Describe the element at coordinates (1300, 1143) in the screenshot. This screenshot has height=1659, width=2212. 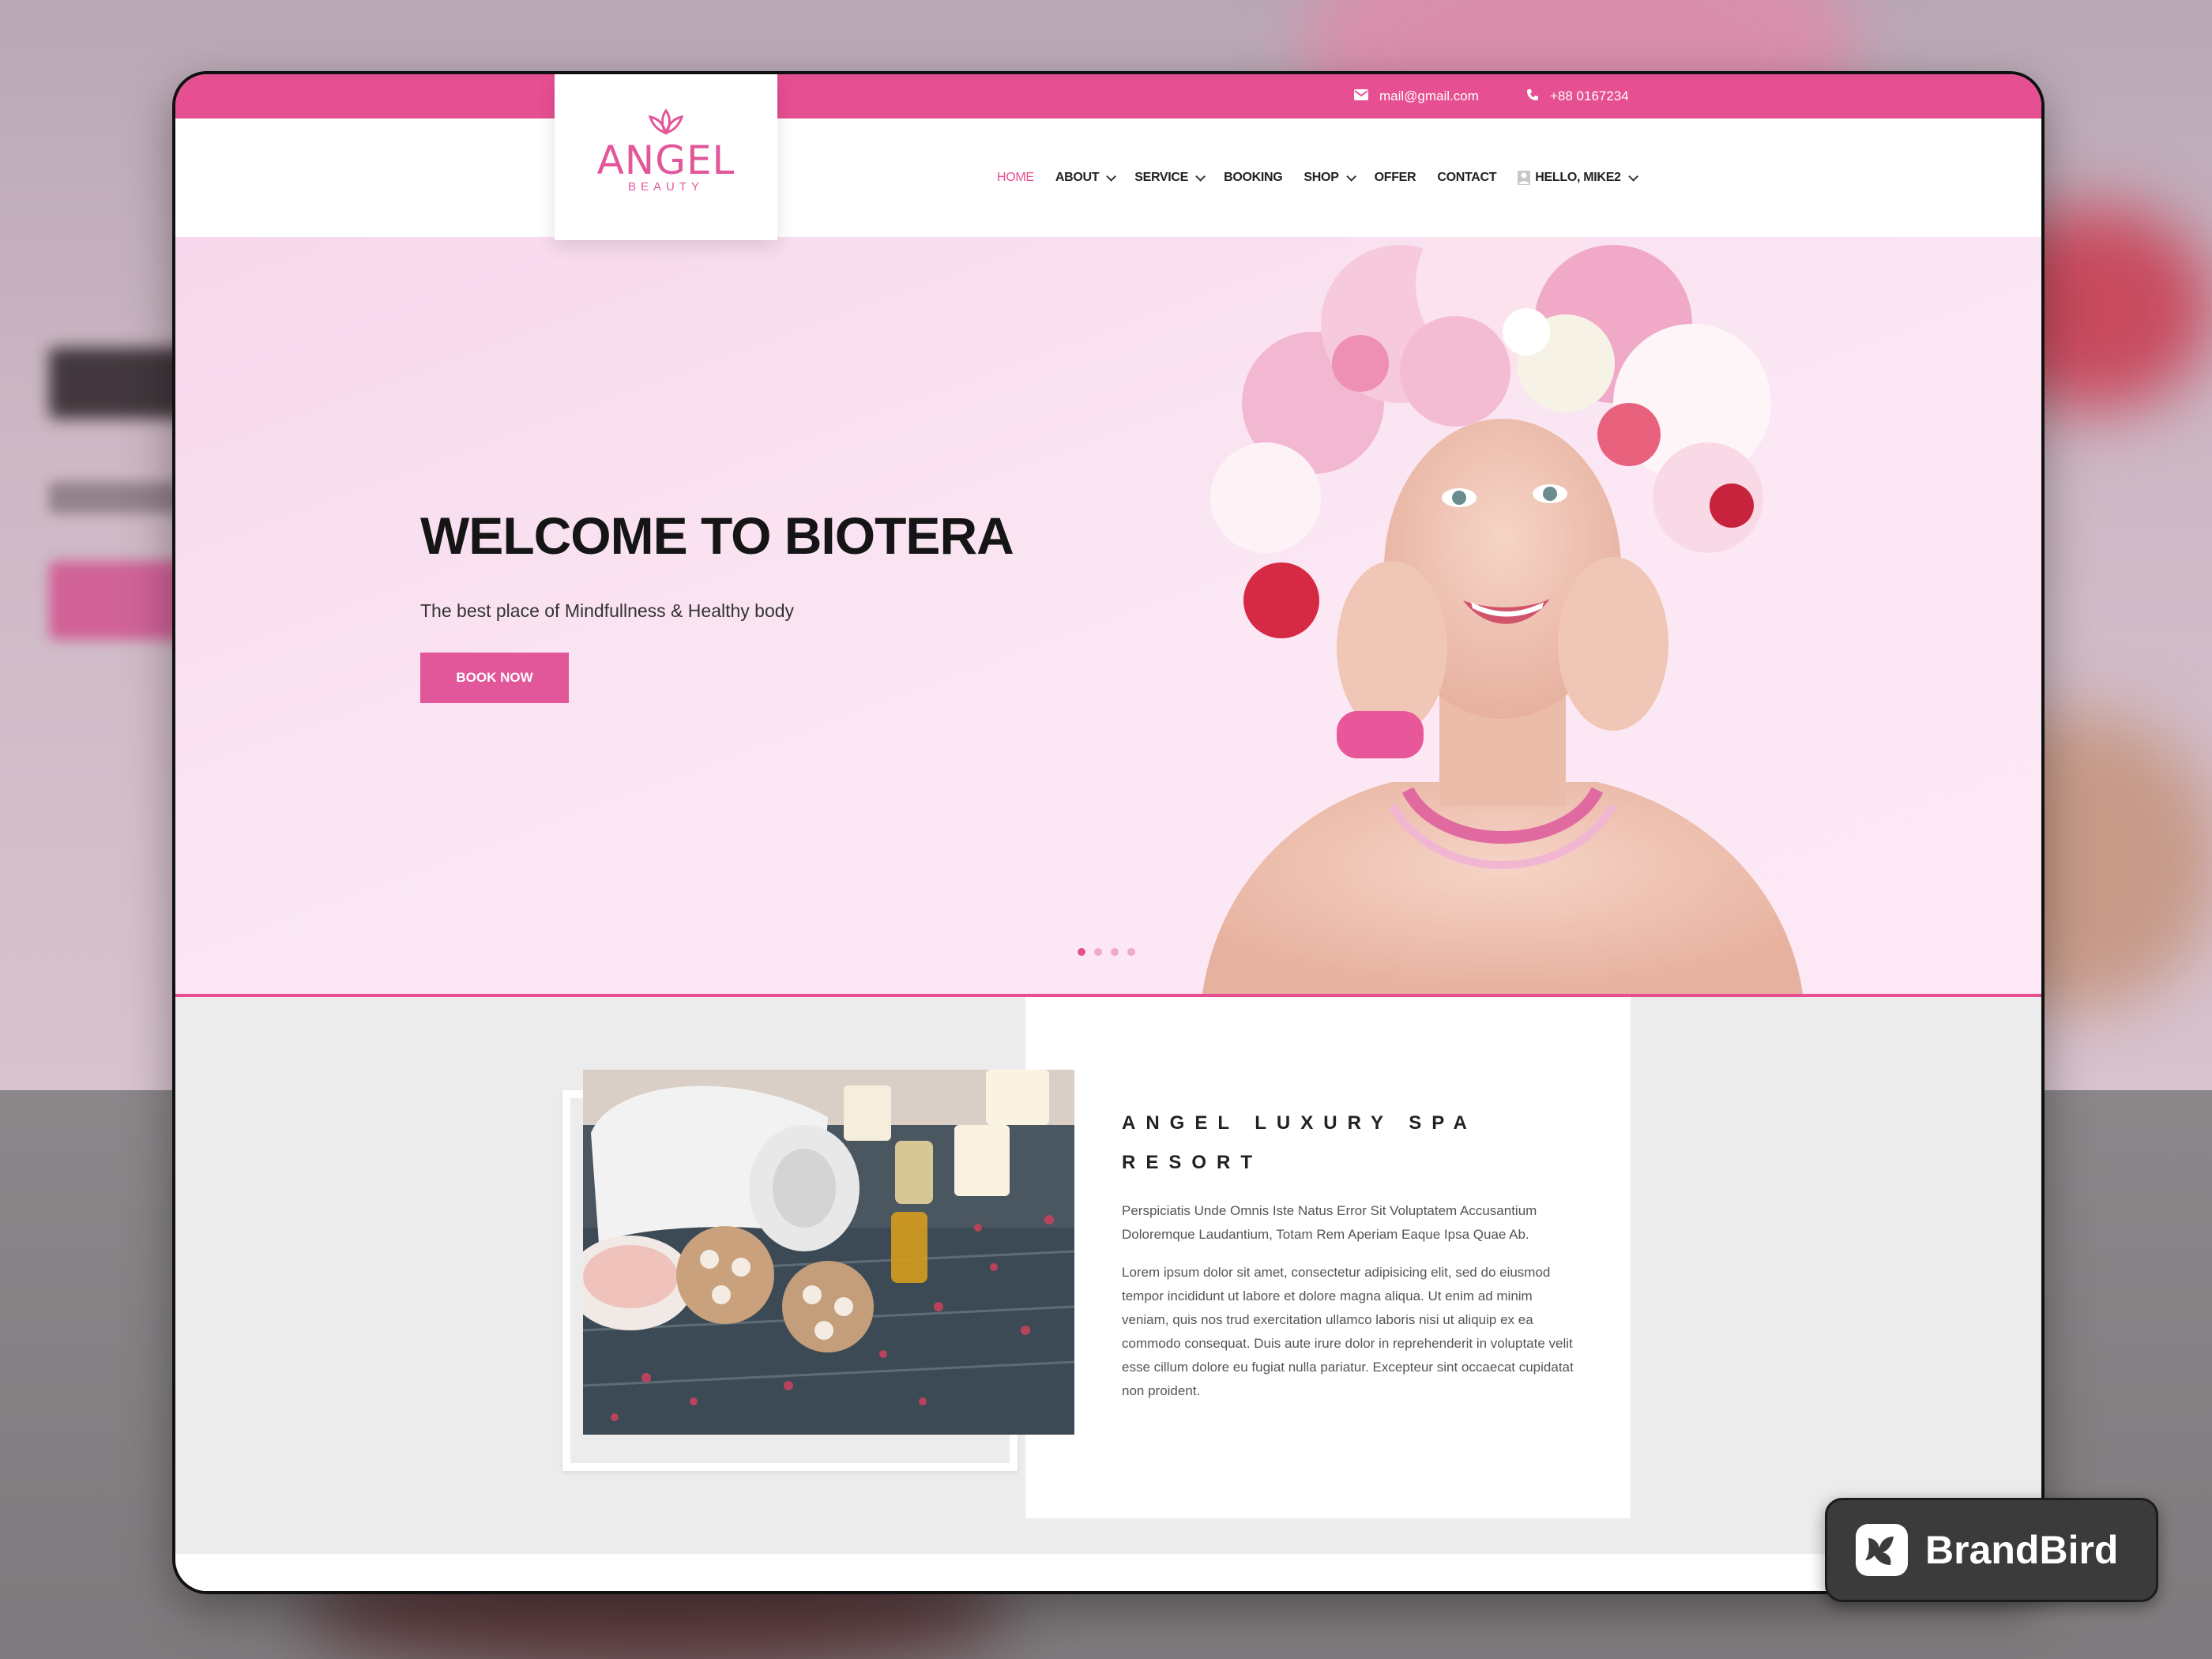
I see `about-title: ANGEL LUXURY SPA RESORT` at that location.